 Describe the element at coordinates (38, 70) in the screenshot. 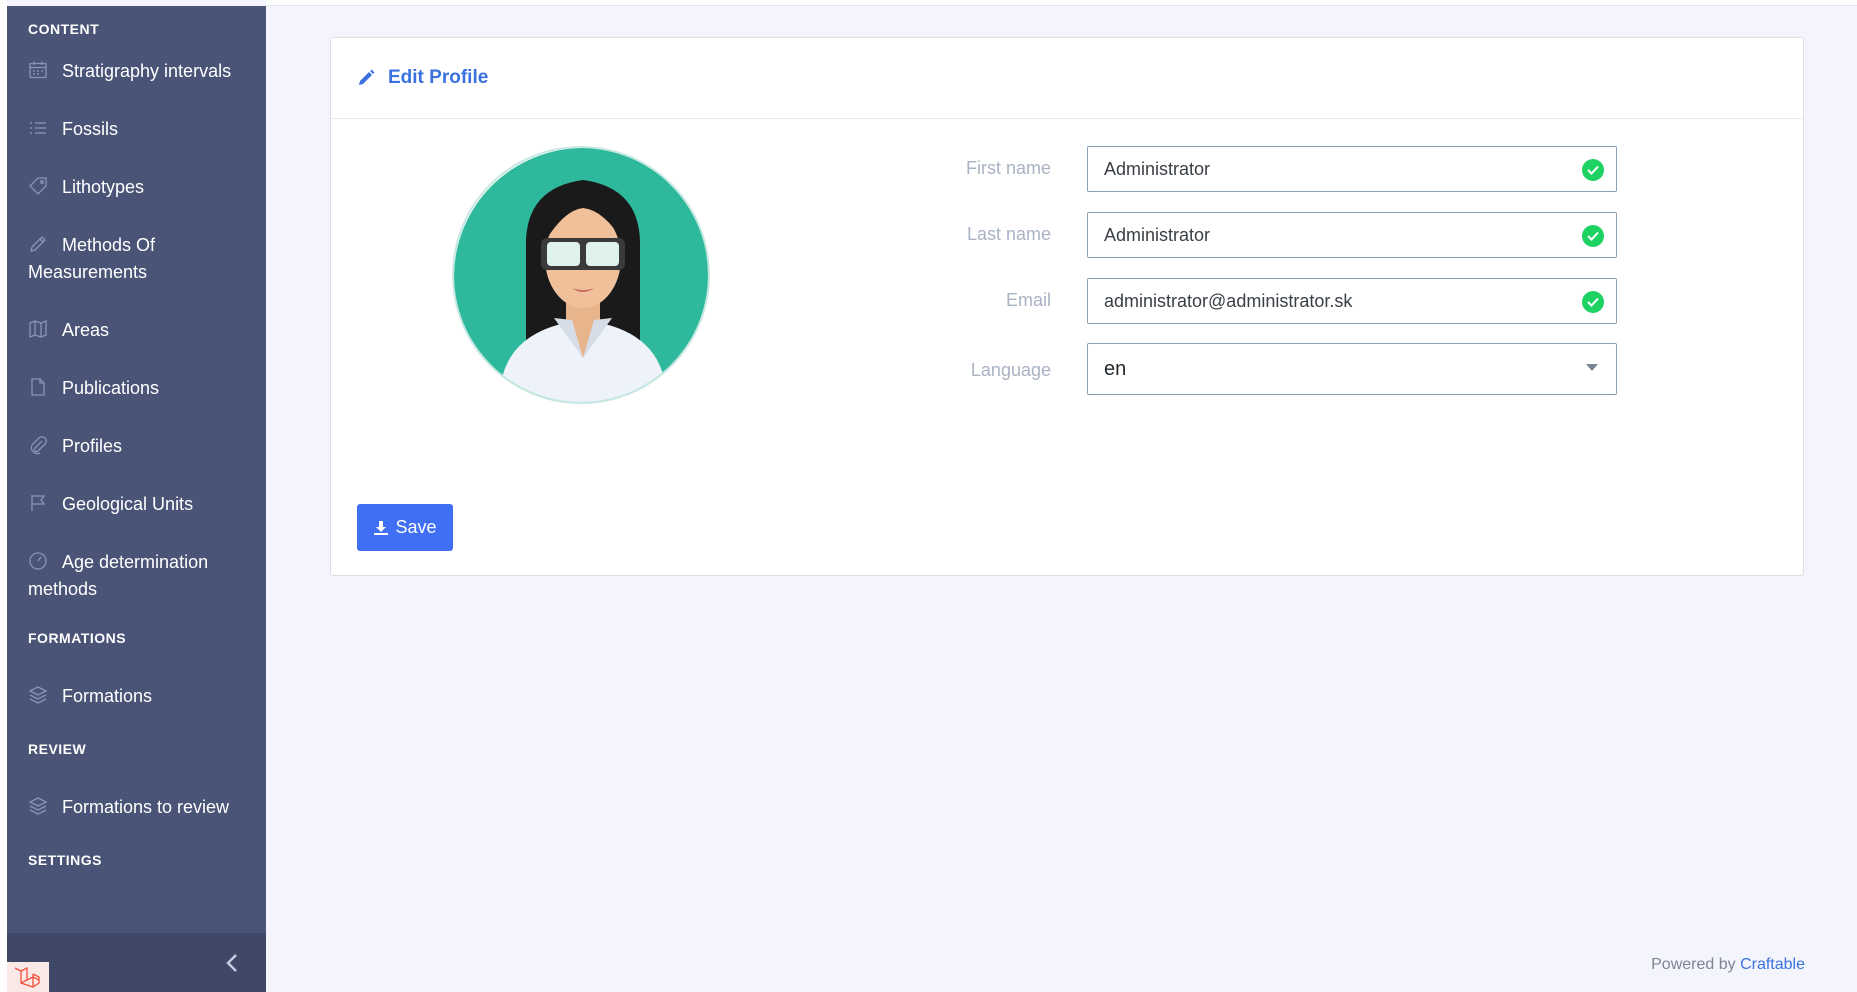

I see `calendar-icon` at that location.